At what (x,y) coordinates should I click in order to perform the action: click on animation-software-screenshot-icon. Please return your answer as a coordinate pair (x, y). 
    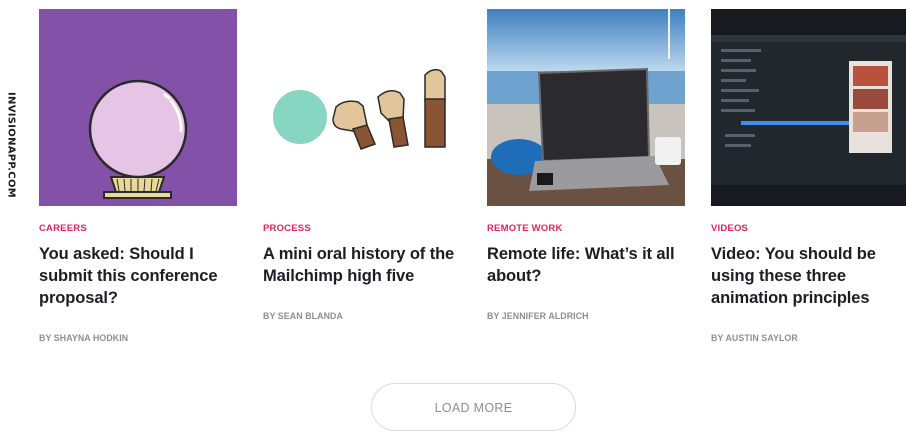
    Looking at the image, I should click on (808, 107).